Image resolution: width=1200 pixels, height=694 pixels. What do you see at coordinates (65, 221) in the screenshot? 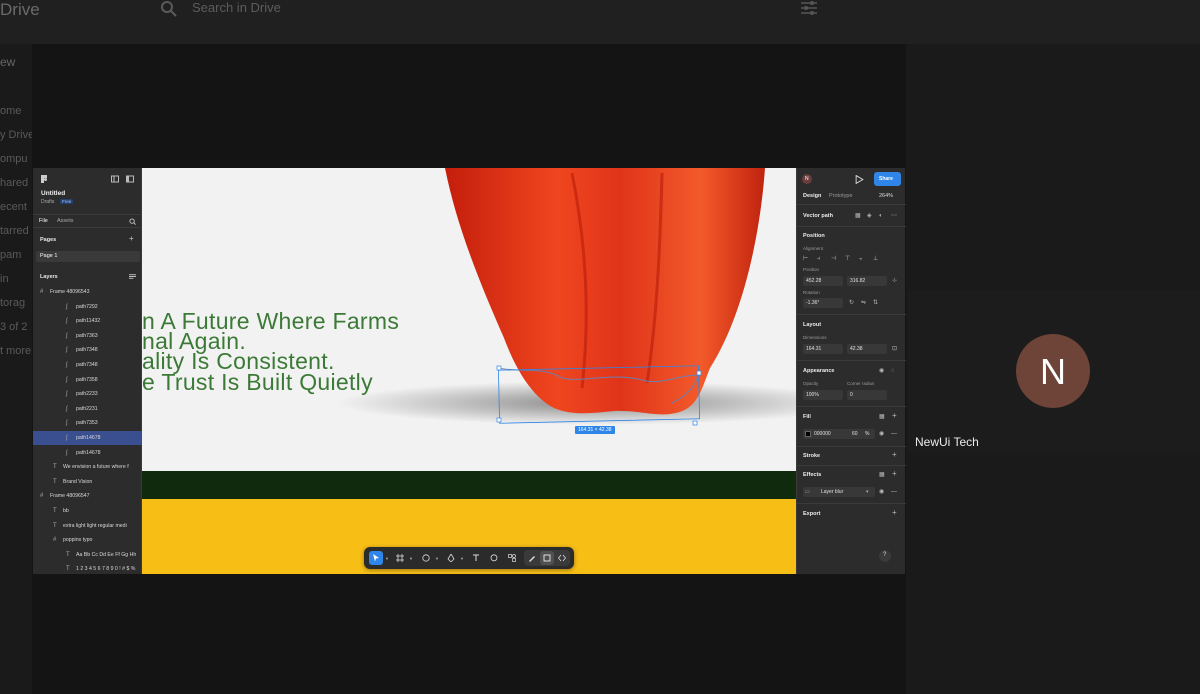
I see `tab-assets: Assets` at bounding box center [65, 221].